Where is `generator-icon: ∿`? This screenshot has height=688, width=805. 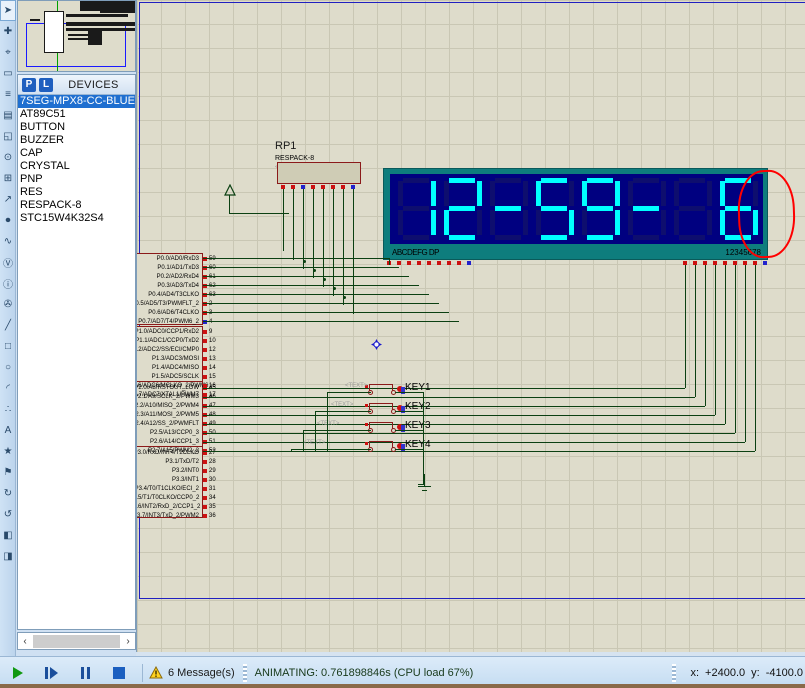
generator-icon: ∿ is located at coordinates (8, 241).